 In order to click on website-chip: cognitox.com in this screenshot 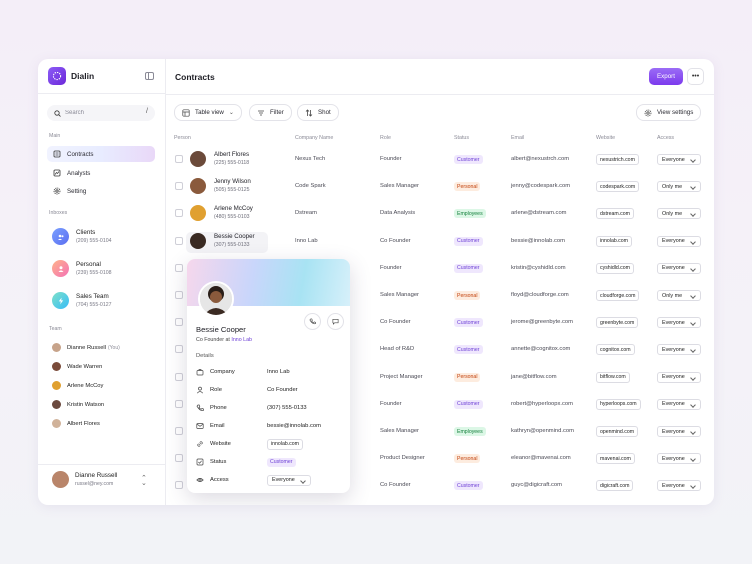, I will do `click(615, 350)`.